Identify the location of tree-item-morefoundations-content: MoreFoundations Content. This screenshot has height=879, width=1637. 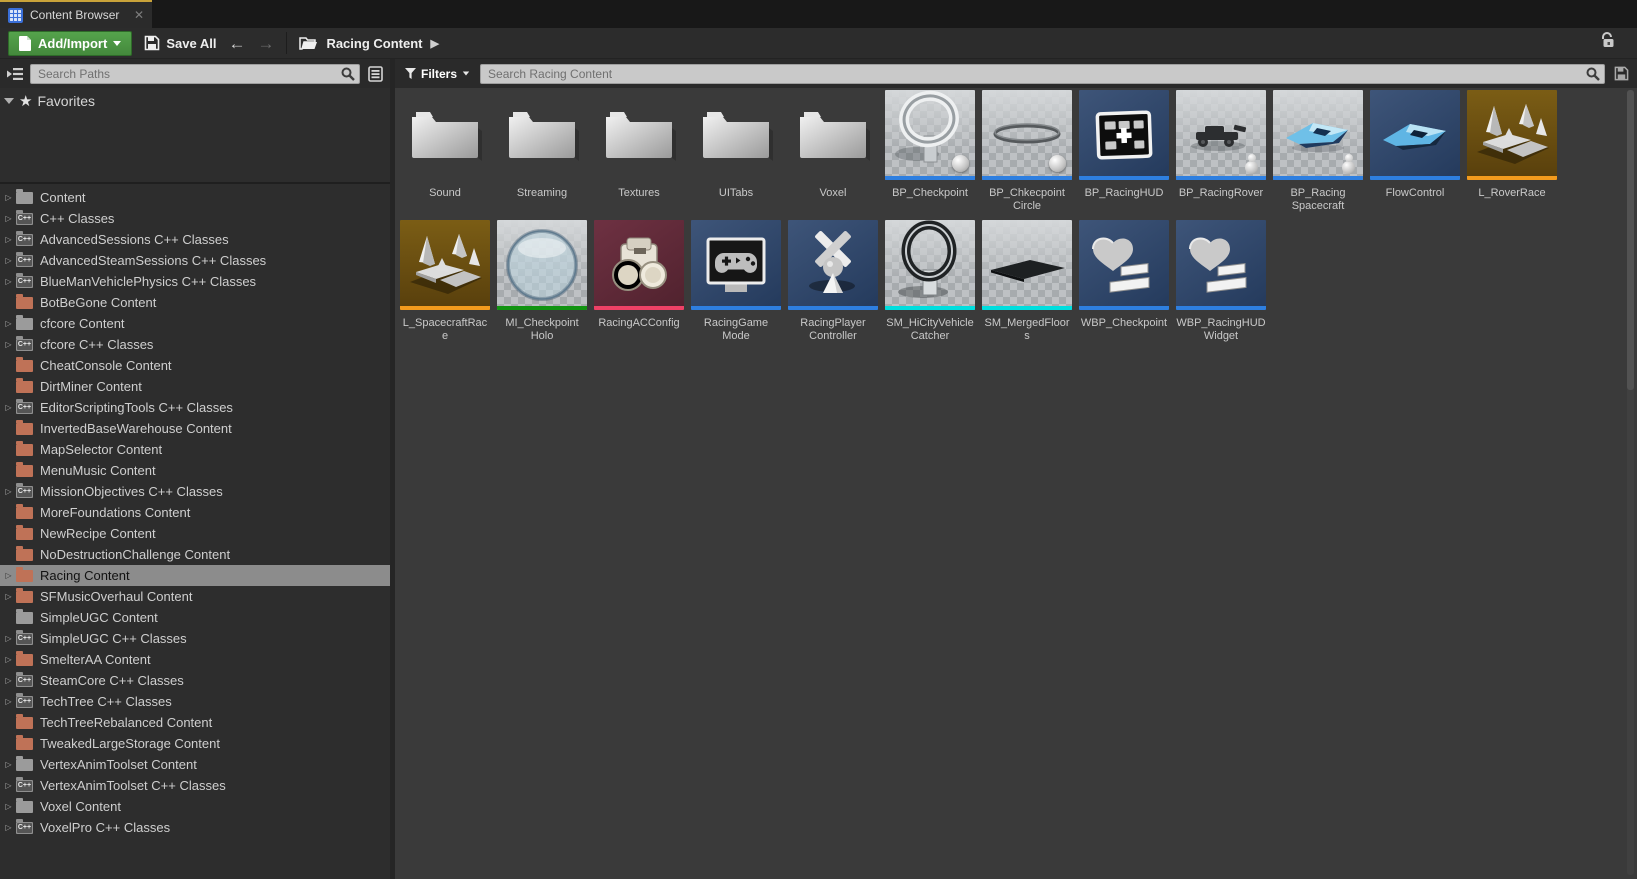
(195, 512).